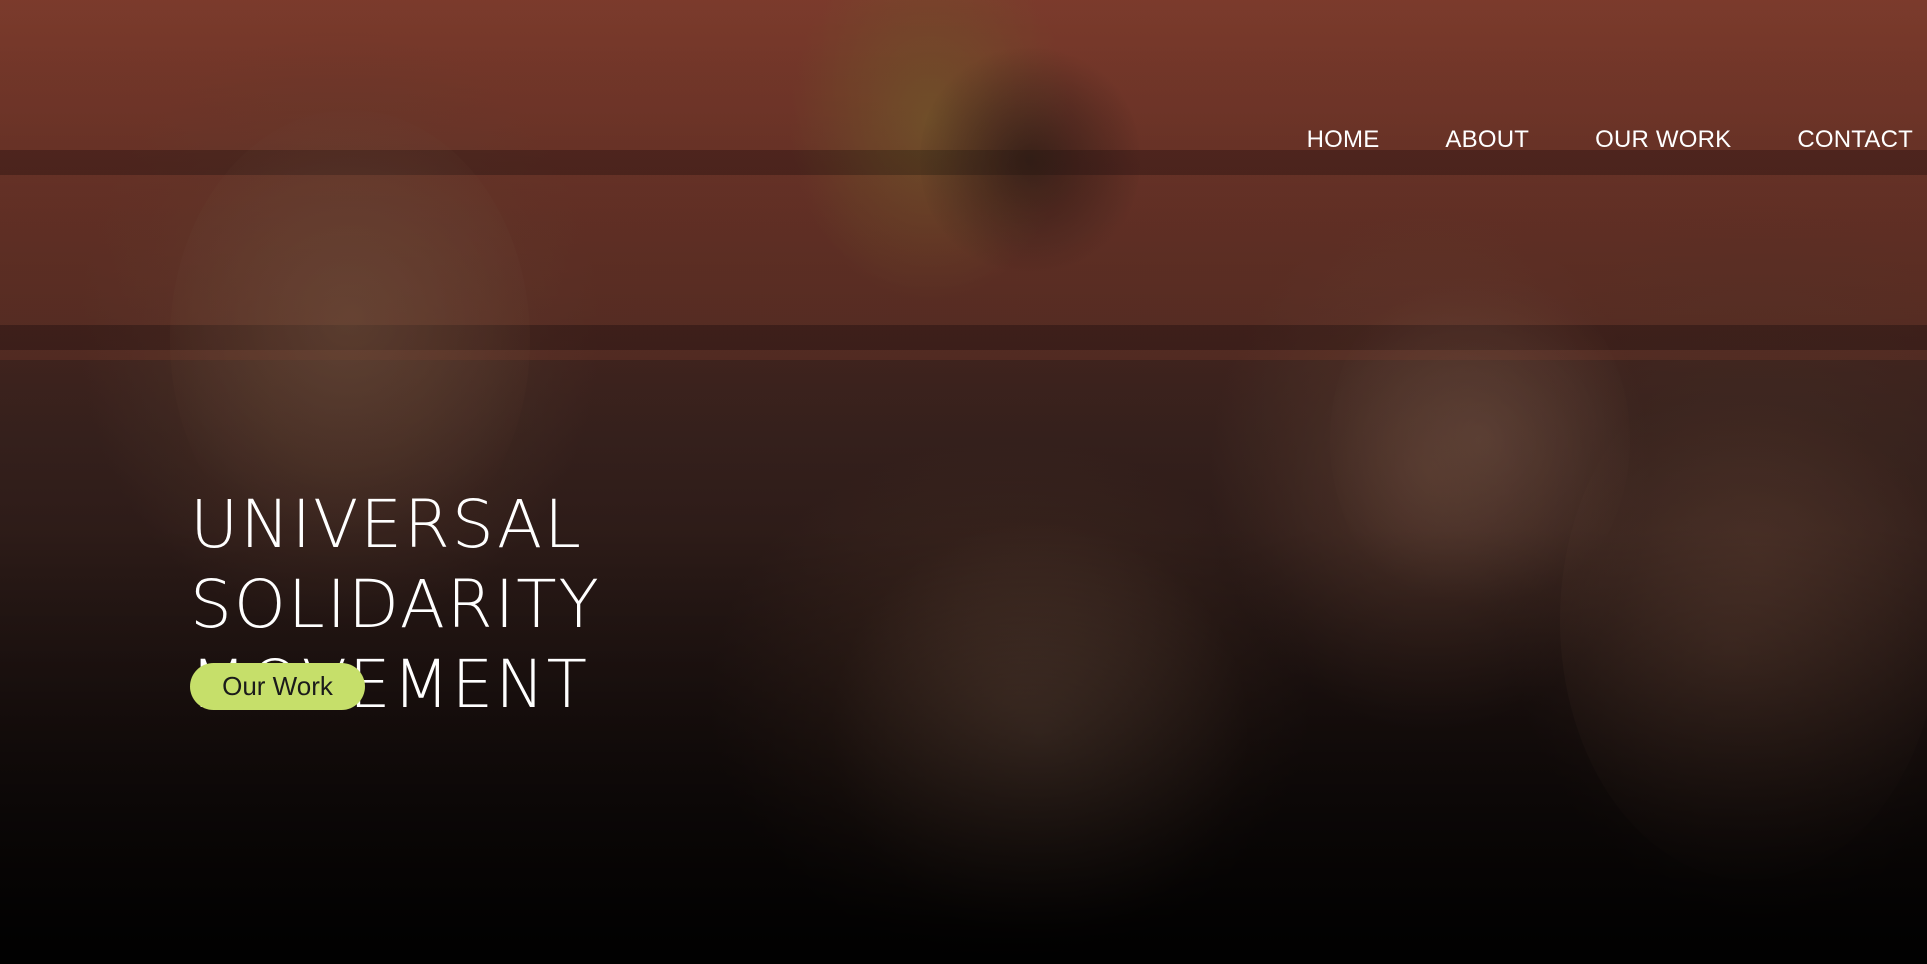 Image resolution: width=1927 pixels, height=964 pixels. What do you see at coordinates (1663, 140) in the screenshot?
I see `nav-item-our-work: OUR WORK` at bounding box center [1663, 140].